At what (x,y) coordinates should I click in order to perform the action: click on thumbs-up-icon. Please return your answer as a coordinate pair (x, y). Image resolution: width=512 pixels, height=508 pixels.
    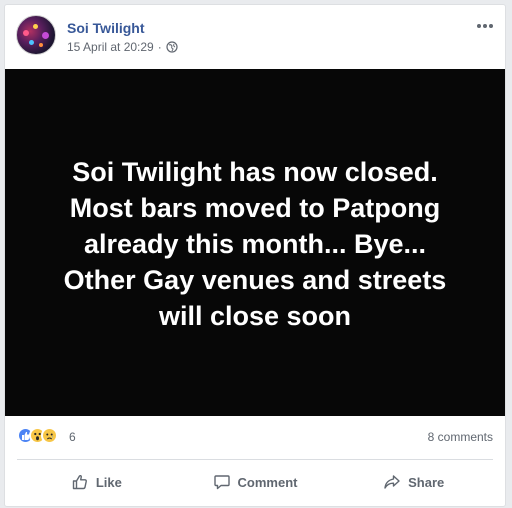
    Looking at the image, I should click on (79, 482).